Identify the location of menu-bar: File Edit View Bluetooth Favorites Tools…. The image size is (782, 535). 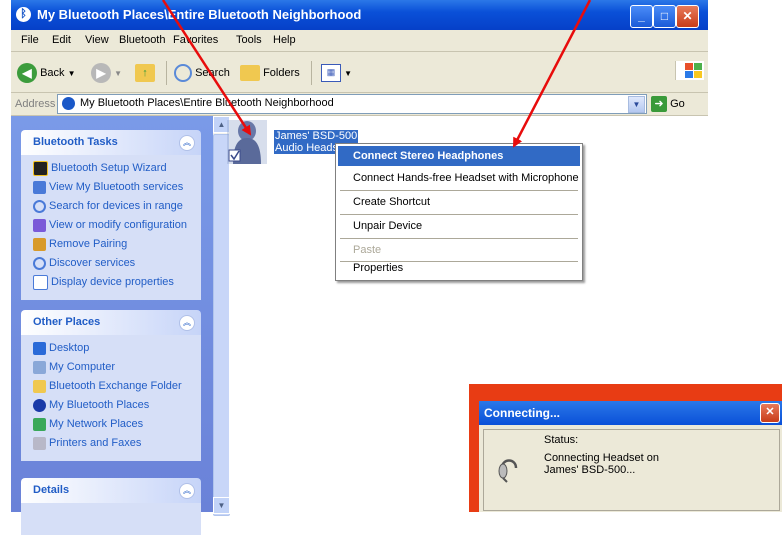
(359, 55).